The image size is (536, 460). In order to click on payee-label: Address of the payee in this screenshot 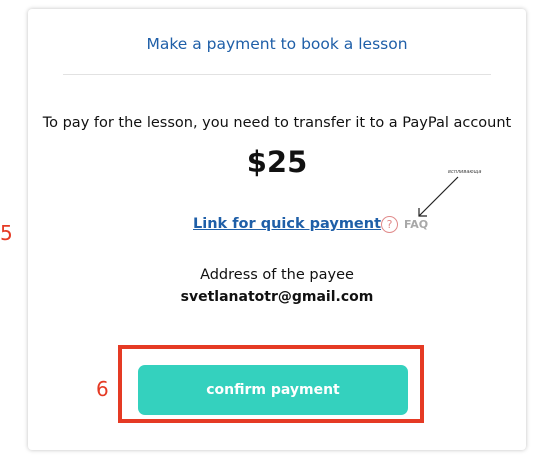, I will do `click(277, 275)`.